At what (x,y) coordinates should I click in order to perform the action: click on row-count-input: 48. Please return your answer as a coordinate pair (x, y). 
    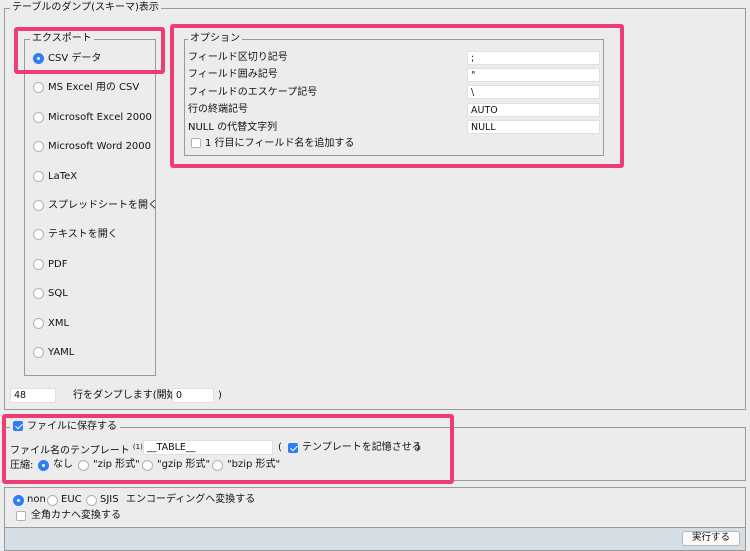
    Looking at the image, I should click on (33, 395).